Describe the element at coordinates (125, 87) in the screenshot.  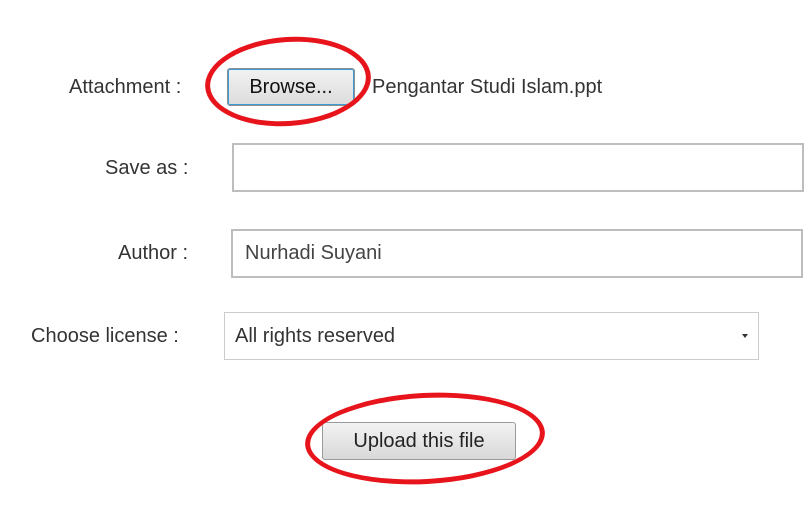
I see `attachment-label: Attachment :` at that location.